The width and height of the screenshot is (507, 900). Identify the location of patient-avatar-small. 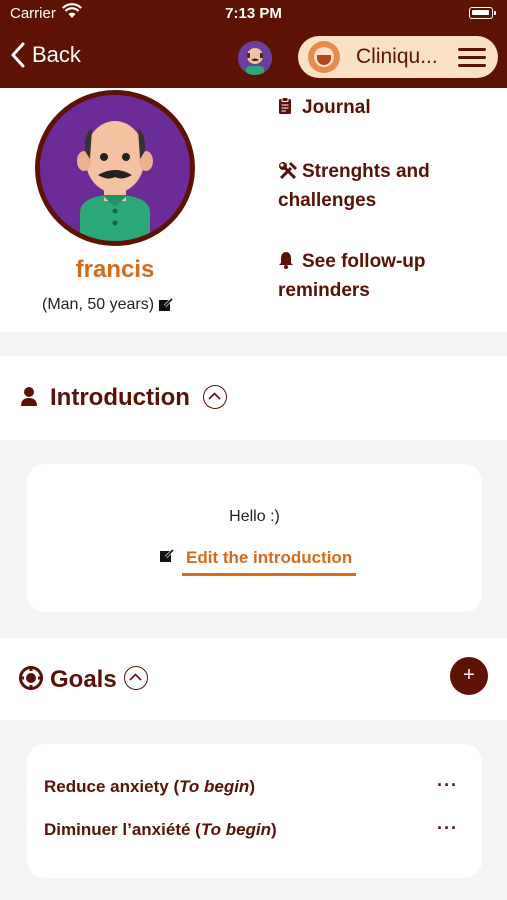
(255, 58).